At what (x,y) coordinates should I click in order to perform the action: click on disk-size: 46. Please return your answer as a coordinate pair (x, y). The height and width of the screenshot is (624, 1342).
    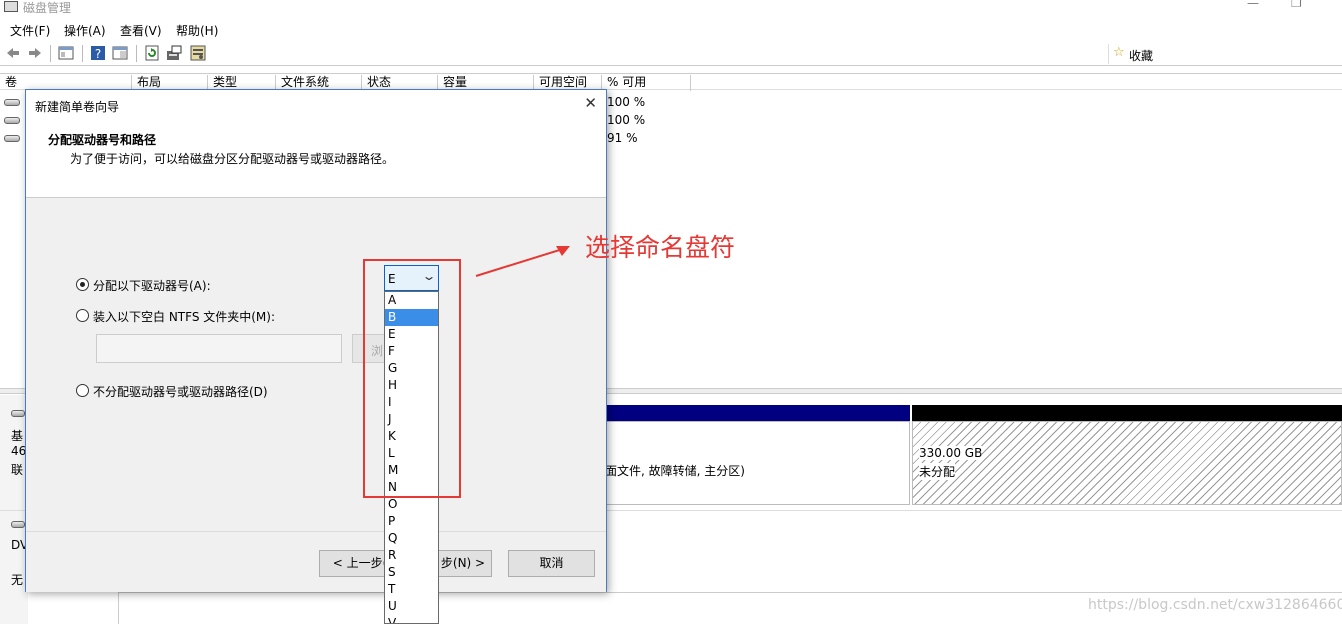
    Looking at the image, I should click on (19, 451).